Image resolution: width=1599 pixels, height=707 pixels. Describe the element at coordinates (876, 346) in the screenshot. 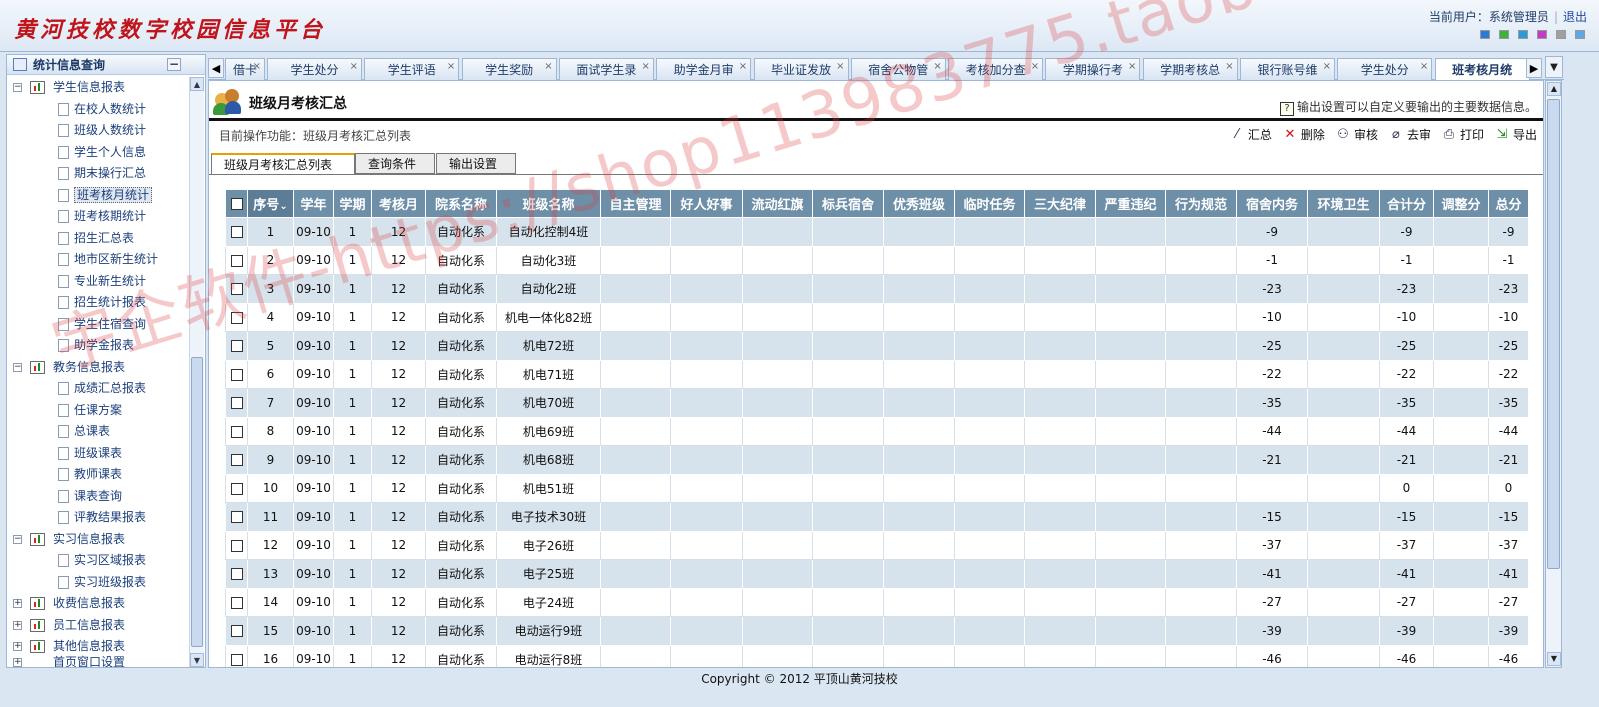

I see `table-row: 5 09-10 1 12 自动化系 机电72班 -25 -25 -25` at that location.